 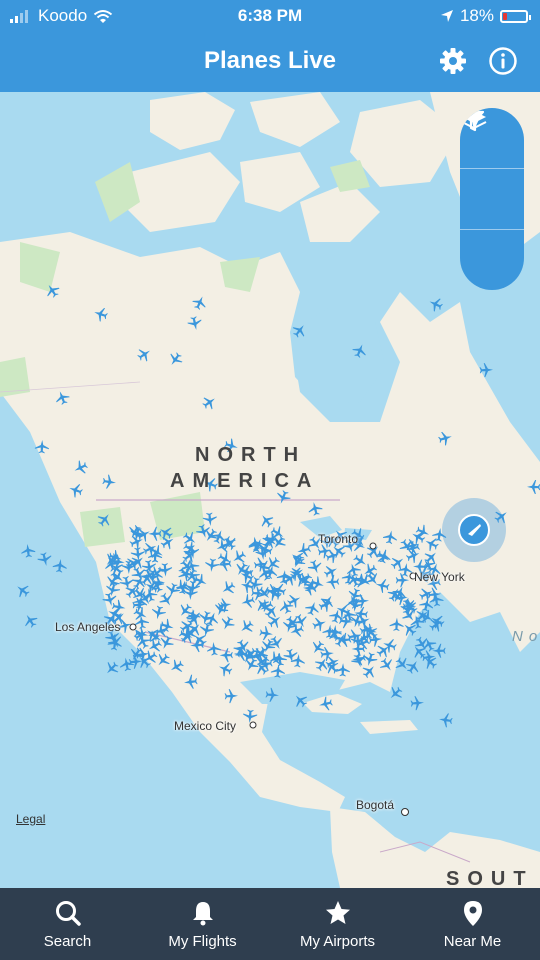 I want to click on battery-percent: 18%, so click(x=476, y=15).